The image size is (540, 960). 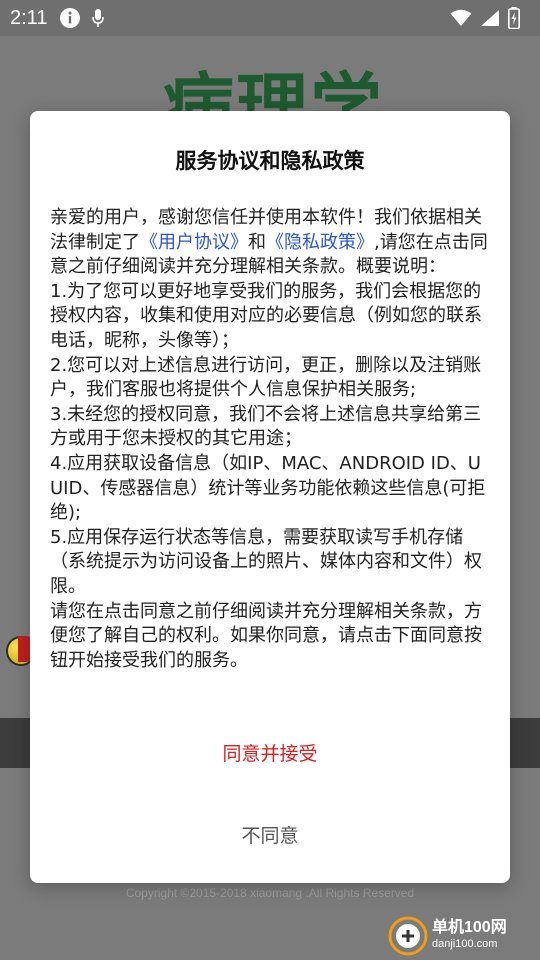 I want to click on user-agreement-link: 《用户协议》, so click(x=194, y=242).